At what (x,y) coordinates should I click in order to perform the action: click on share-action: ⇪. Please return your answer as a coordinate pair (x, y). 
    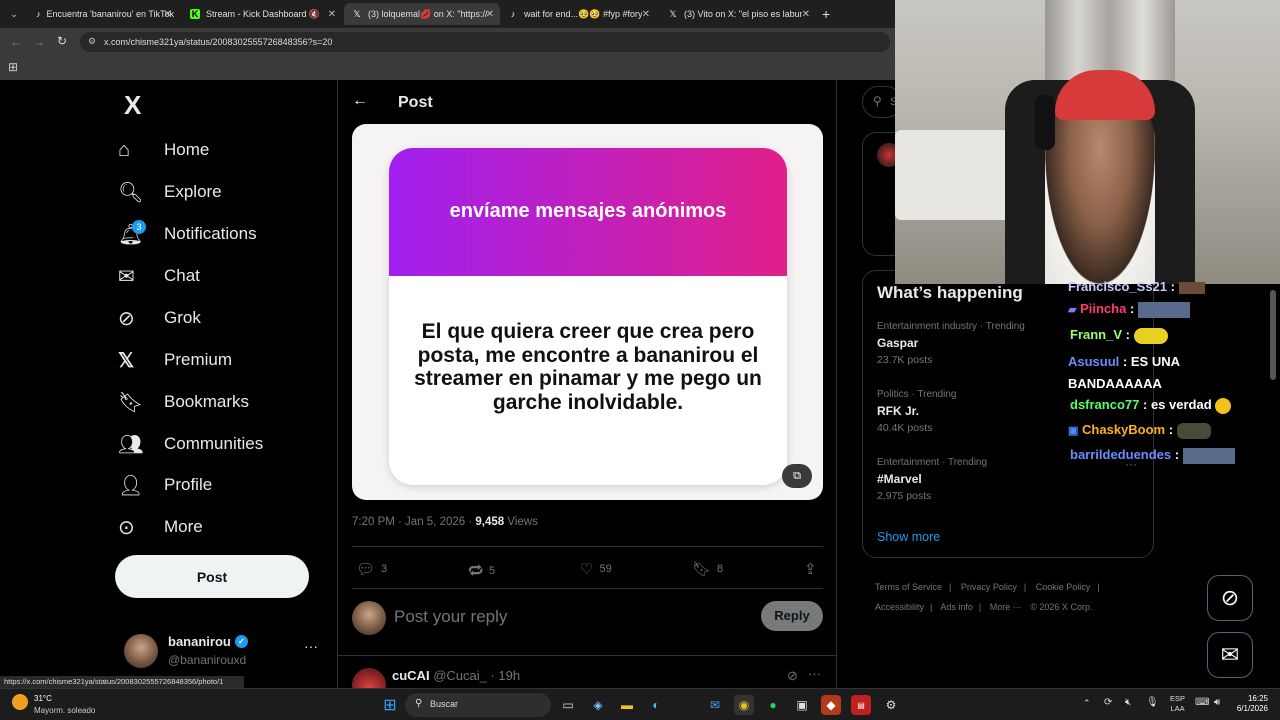
    Looking at the image, I should click on (813, 569).